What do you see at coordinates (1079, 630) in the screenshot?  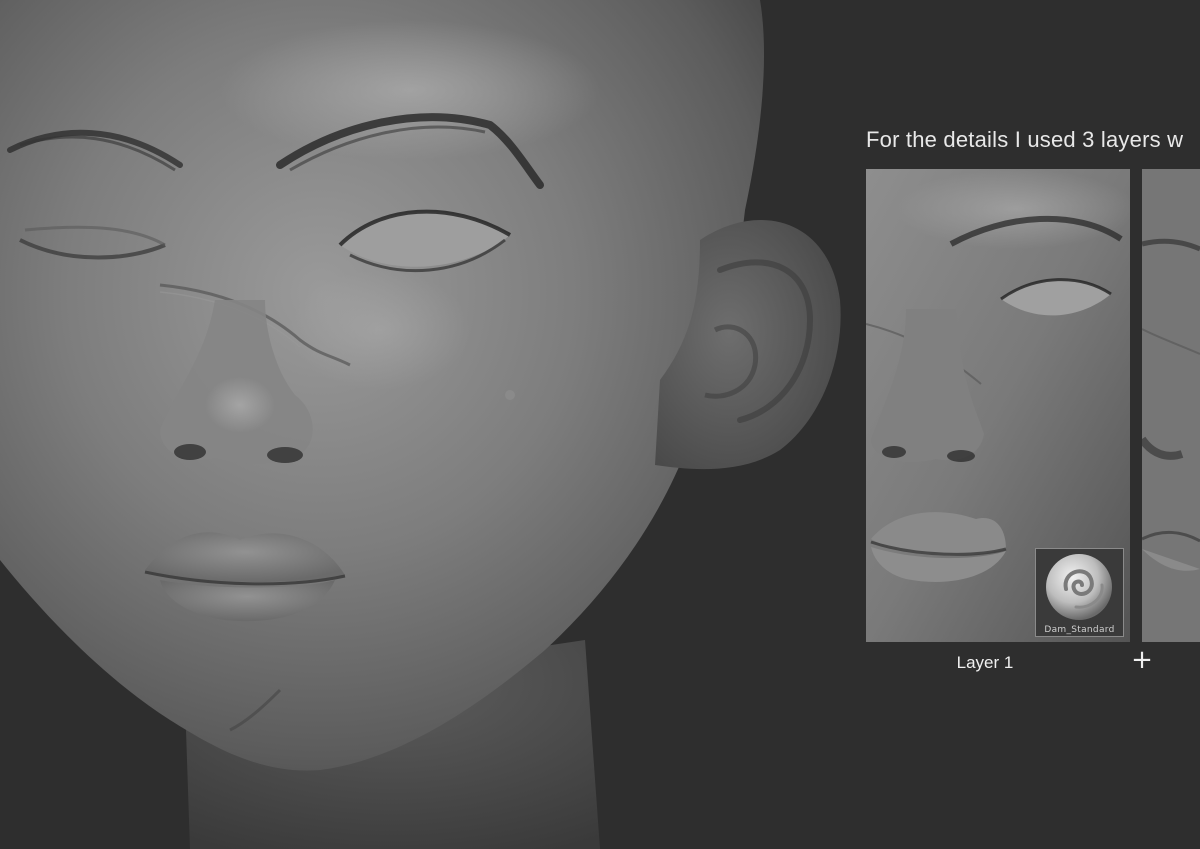 I see `brush-name: Dam_Standard` at bounding box center [1079, 630].